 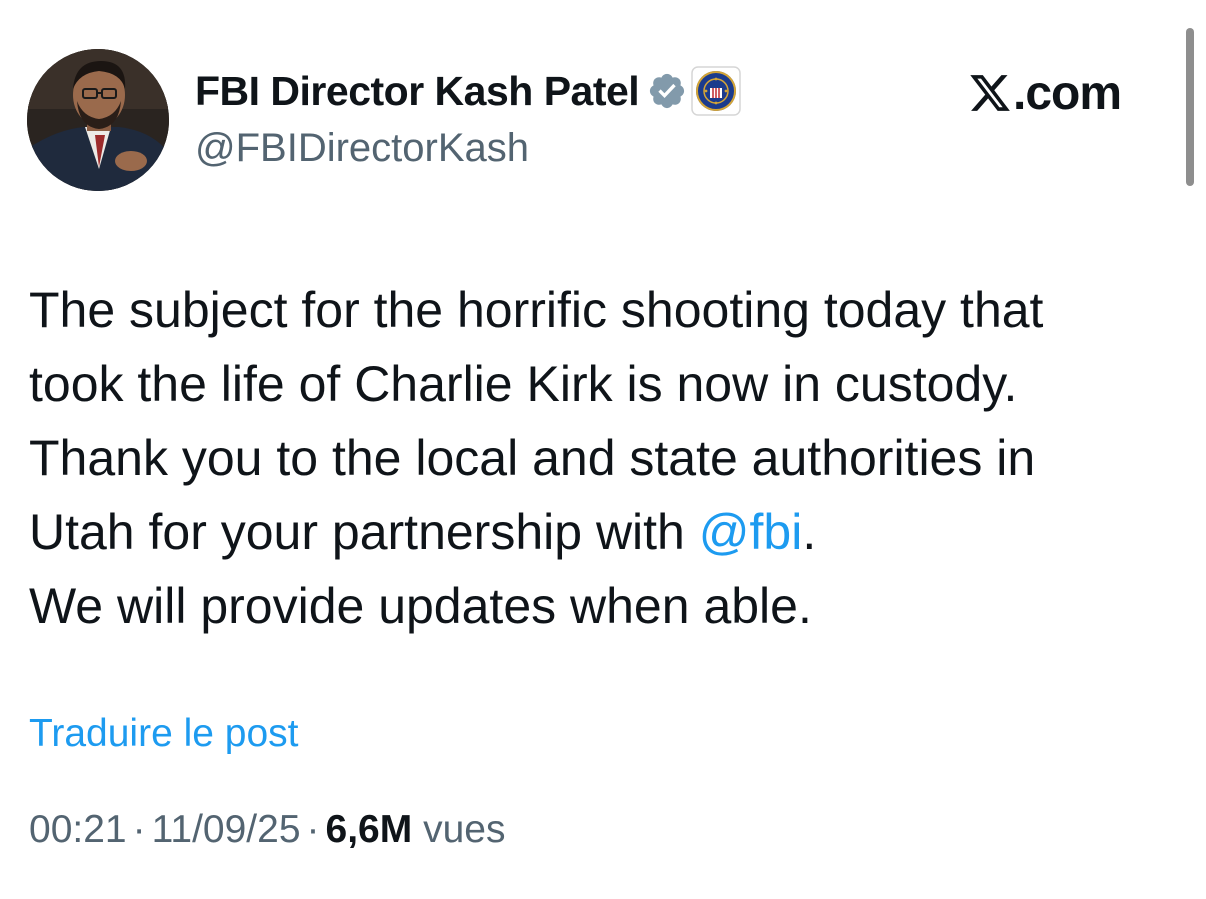 What do you see at coordinates (716, 91) in the screenshot?
I see `fbi-seal-icon` at bounding box center [716, 91].